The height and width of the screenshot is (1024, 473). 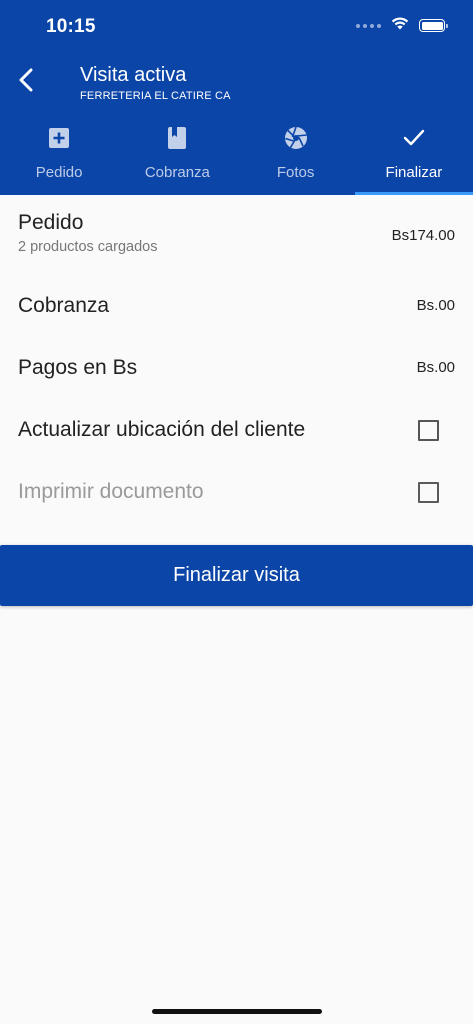 I want to click on imprimir-documento-row: Imprimir documento, so click(x=236, y=492).